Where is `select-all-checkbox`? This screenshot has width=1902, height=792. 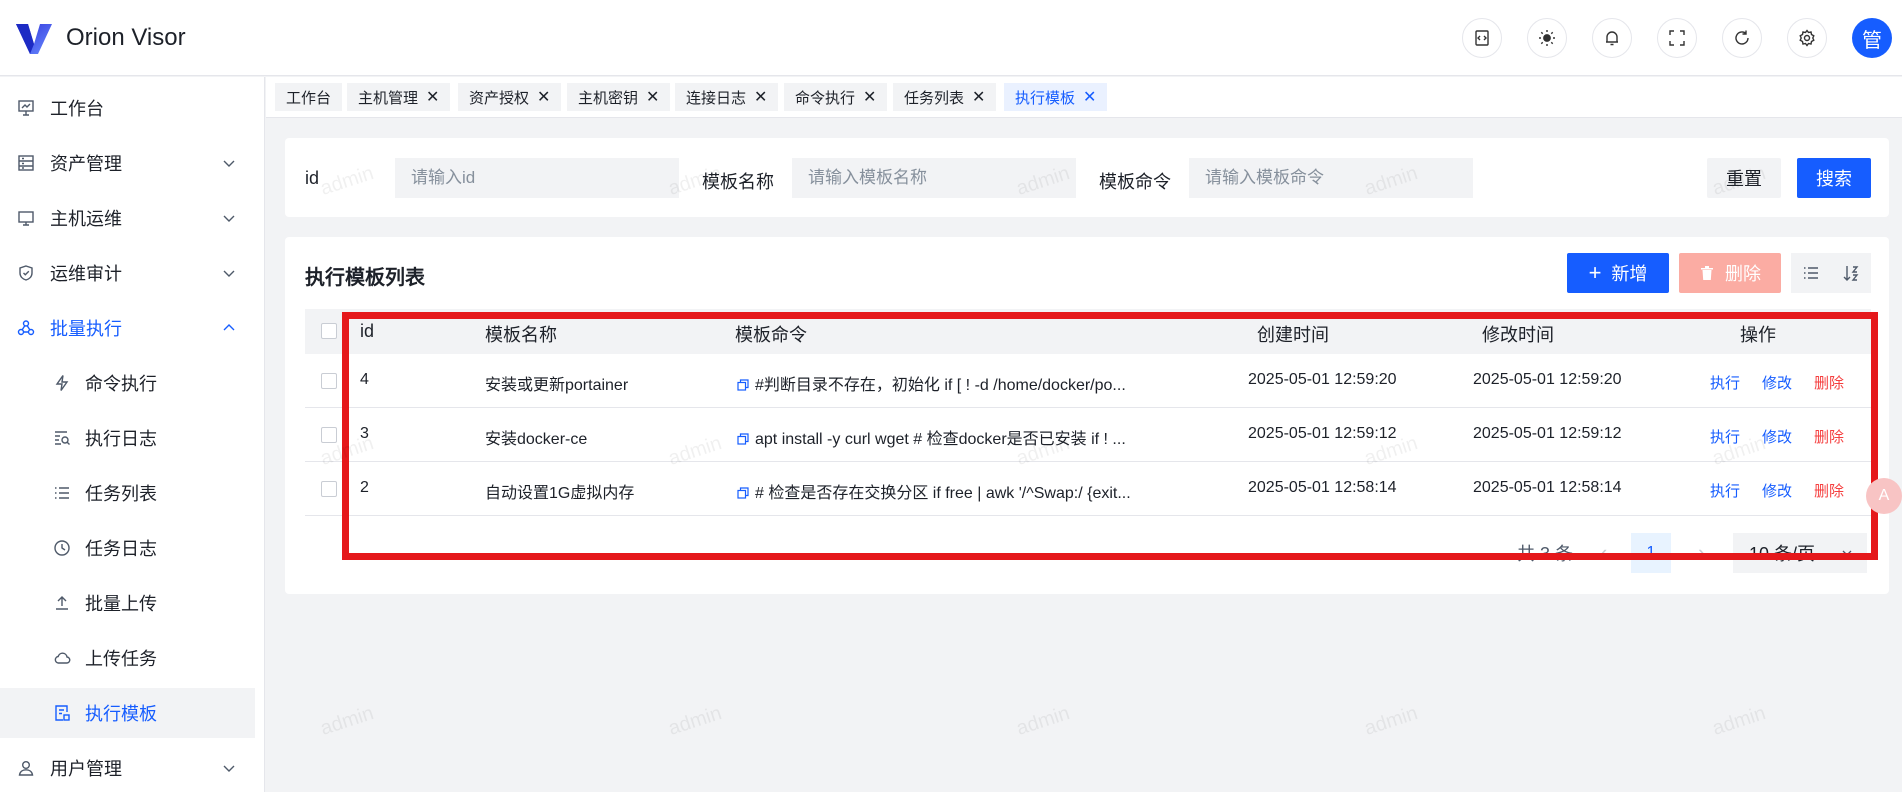
select-all-checkbox is located at coordinates (329, 331).